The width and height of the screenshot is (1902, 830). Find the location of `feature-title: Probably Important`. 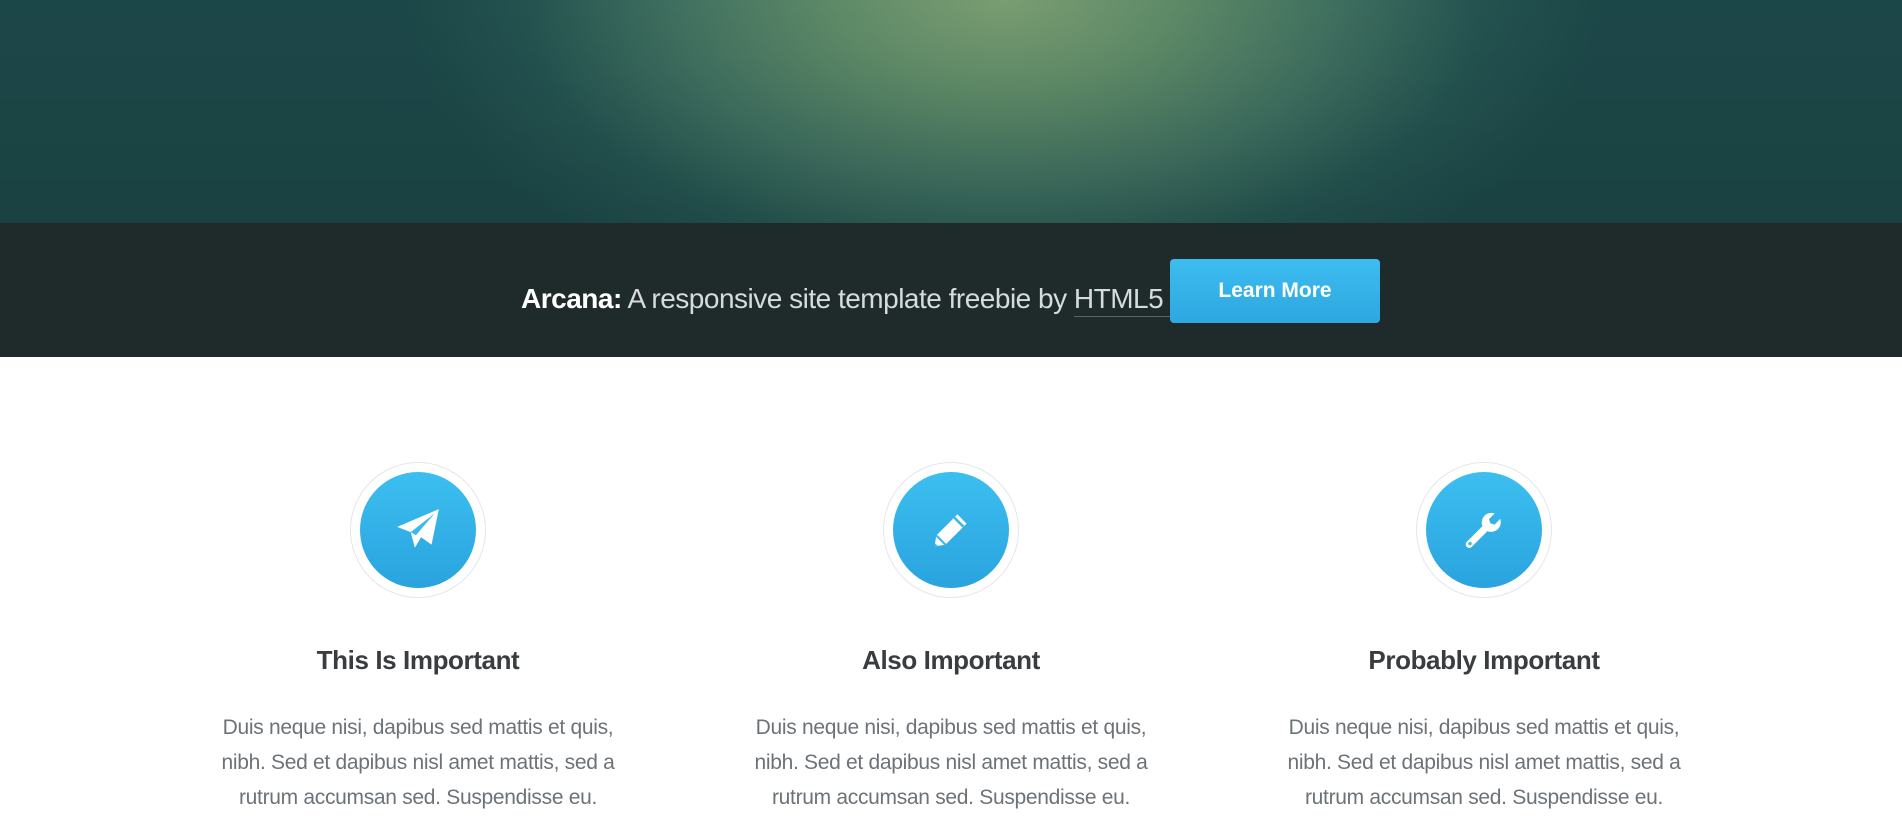

feature-title: Probably Important is located at coordinates (1484, 660).